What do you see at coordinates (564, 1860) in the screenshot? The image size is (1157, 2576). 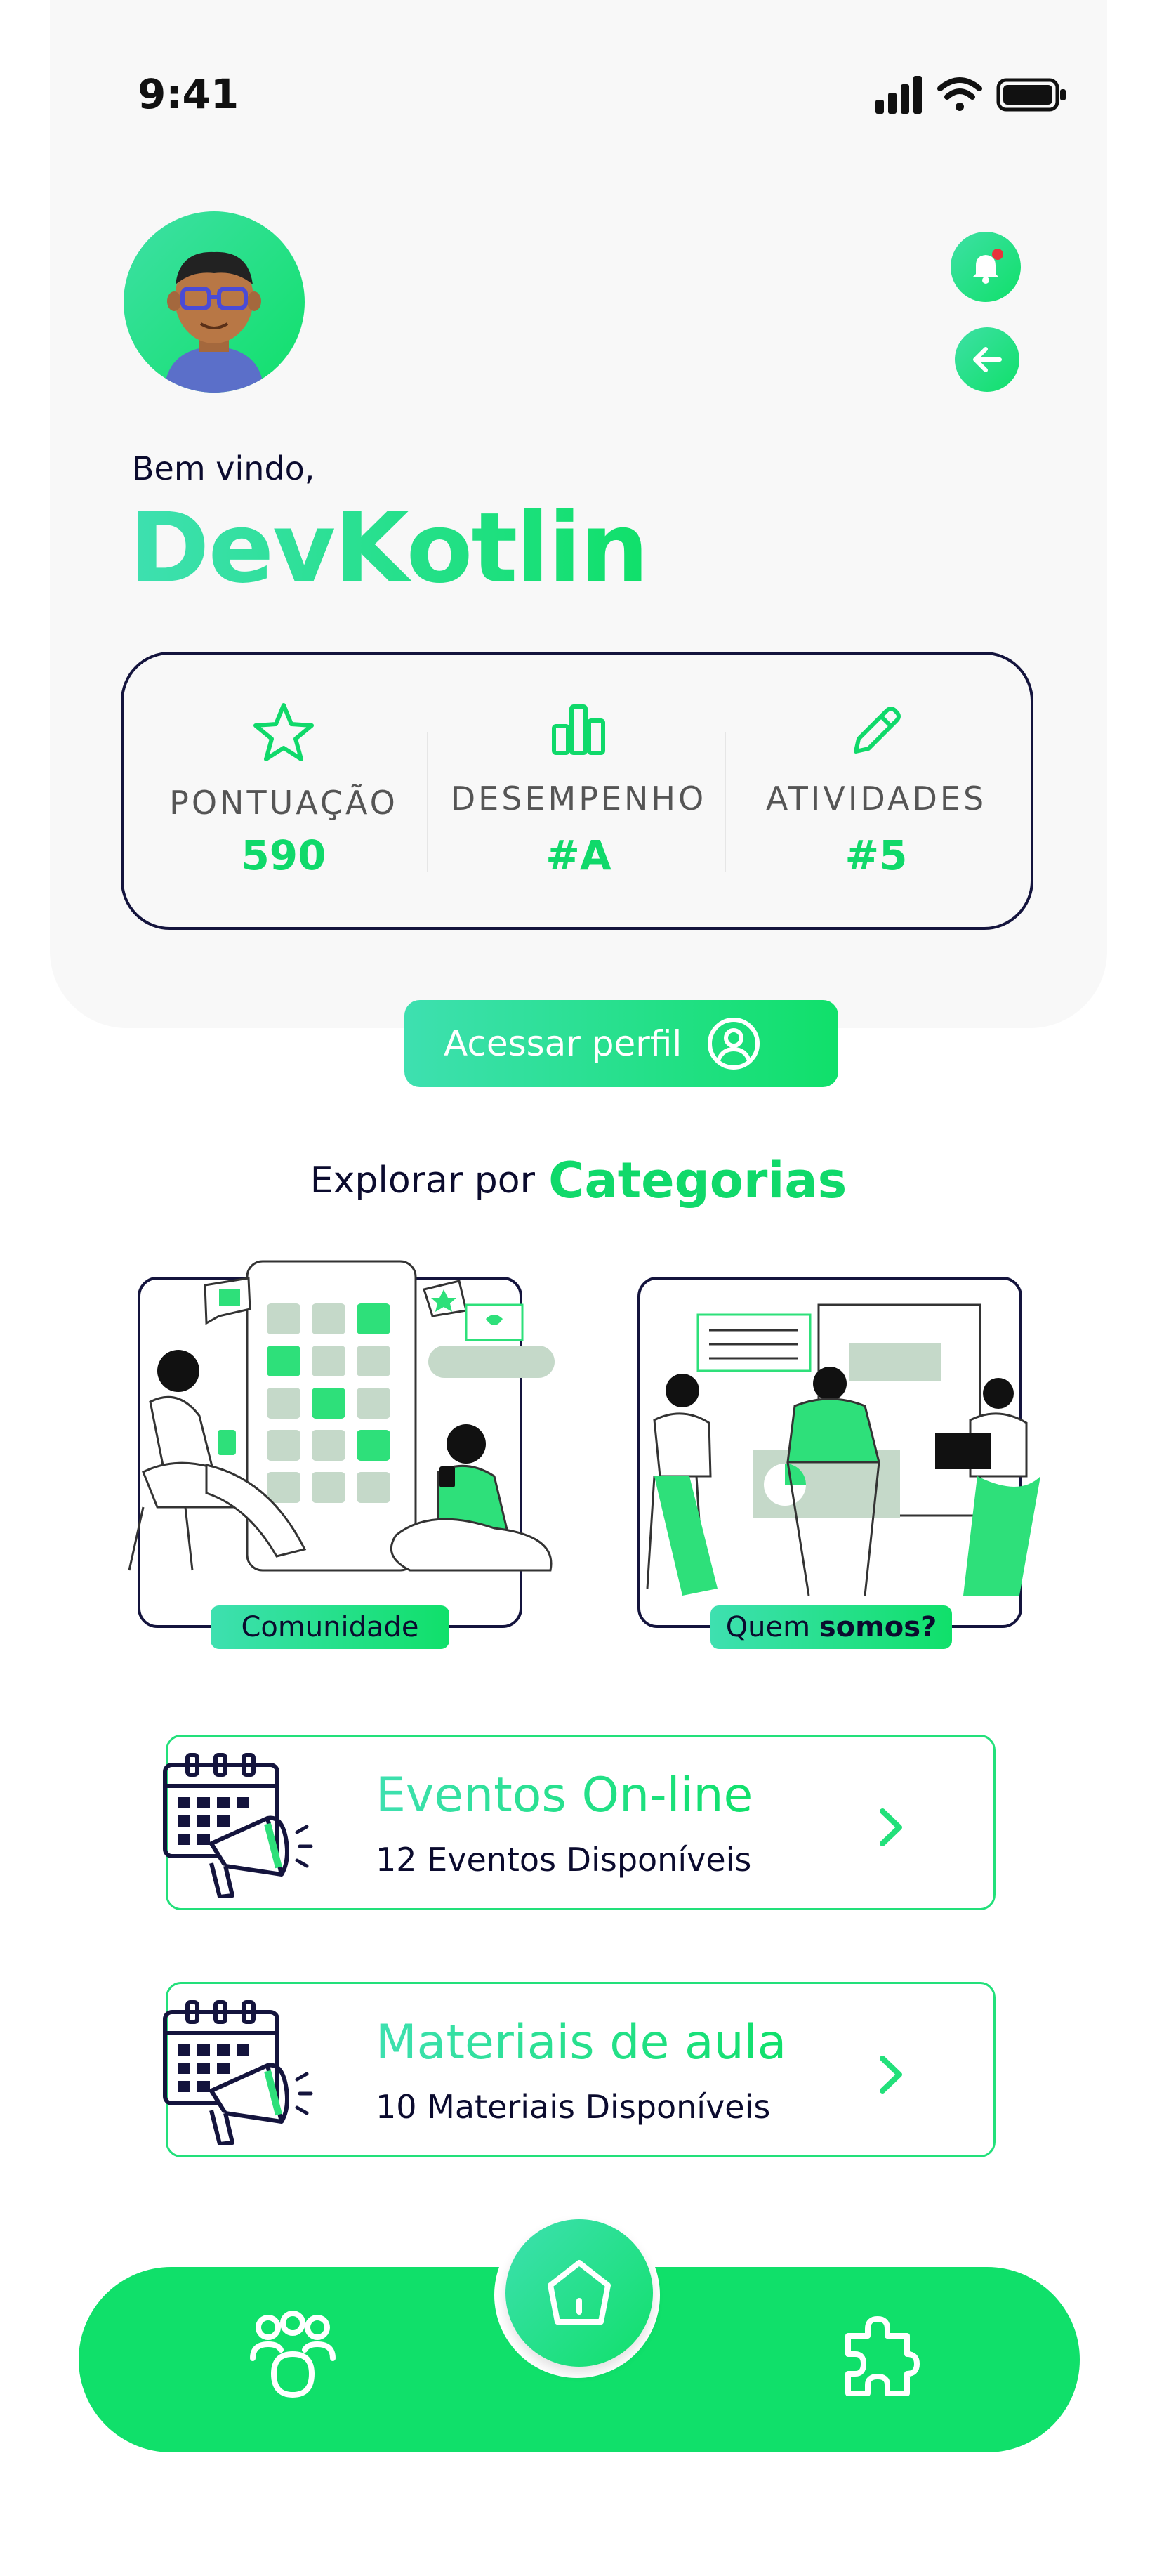 I see `list-item-subtitle: 12 Eventos Disponíveis` at bounding box center [564, 1860].